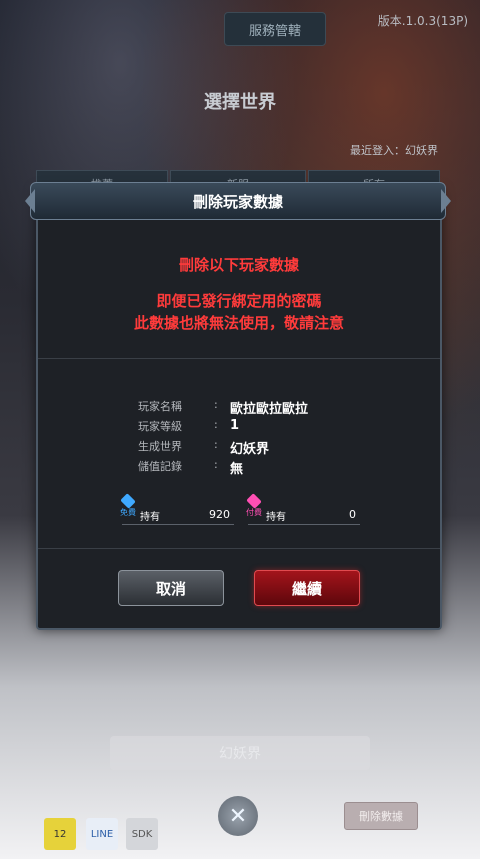 Image resolution: width=480 pixels, height=859 pixels. I want to click on info-label: 生成世界, so click(160, 446).